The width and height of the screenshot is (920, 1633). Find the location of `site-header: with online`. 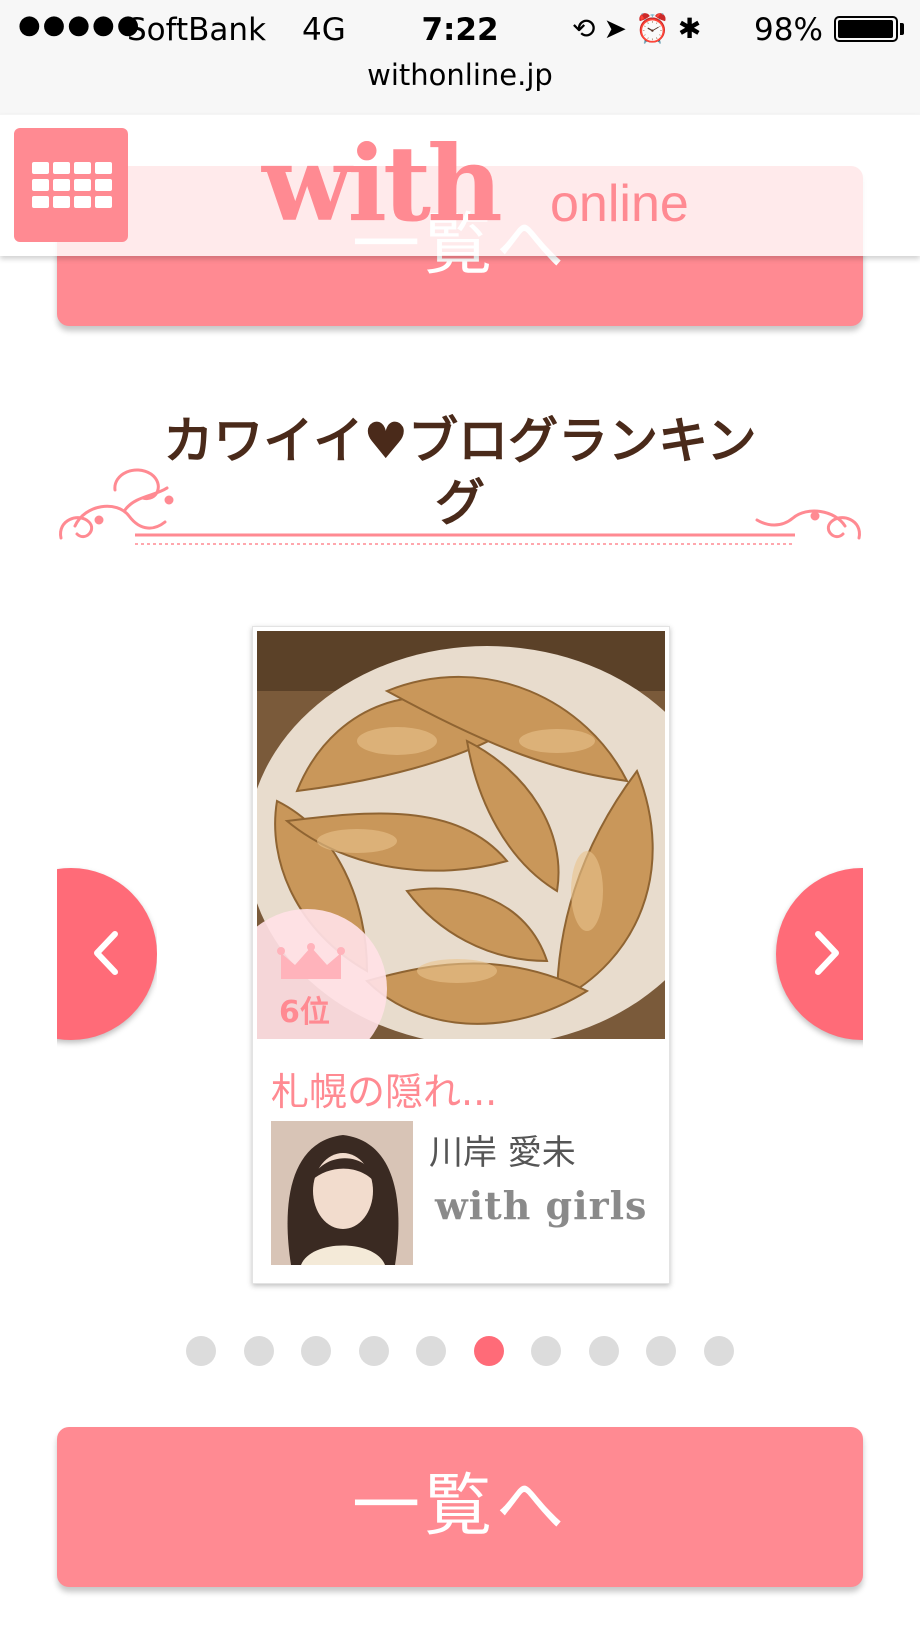

site-header: with online is located at coordinates (460, 185).